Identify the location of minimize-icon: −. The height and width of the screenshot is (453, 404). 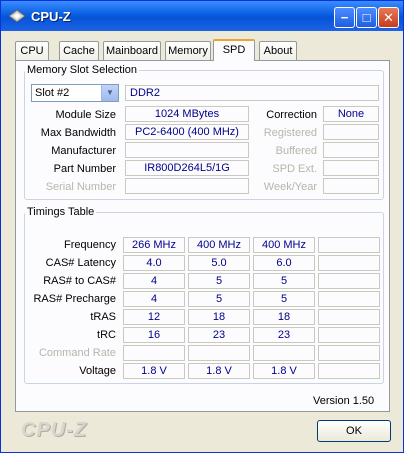
(344, 17).